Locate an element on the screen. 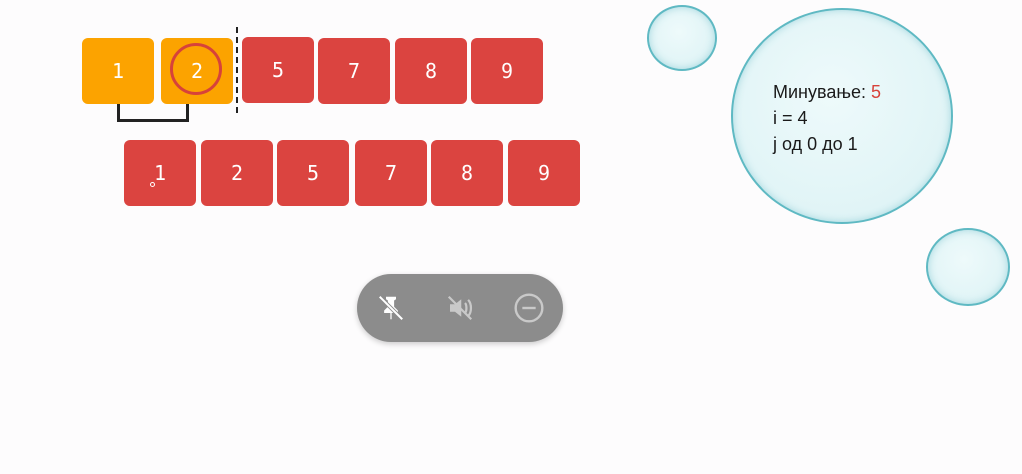 This screenshot has height=474, width=1022. sorted-boundary-divider is located at coordinates (237, 70).